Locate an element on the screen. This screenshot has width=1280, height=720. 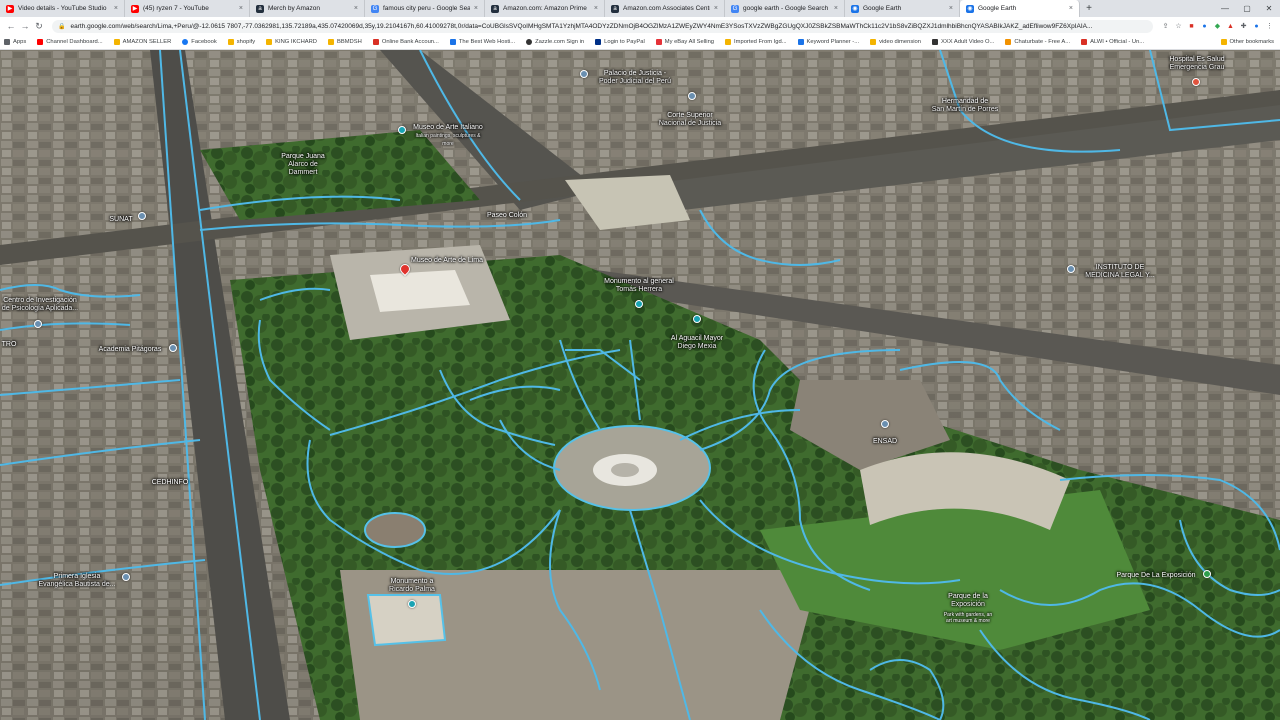
tab-merch-by-amazon: a Merch by Amazon × is located at coordinates (307, 8).